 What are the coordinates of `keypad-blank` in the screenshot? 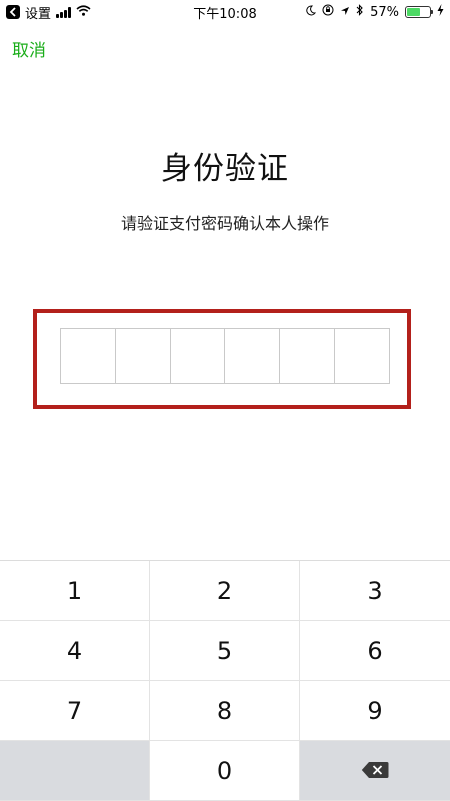 It's located at (75, 771).